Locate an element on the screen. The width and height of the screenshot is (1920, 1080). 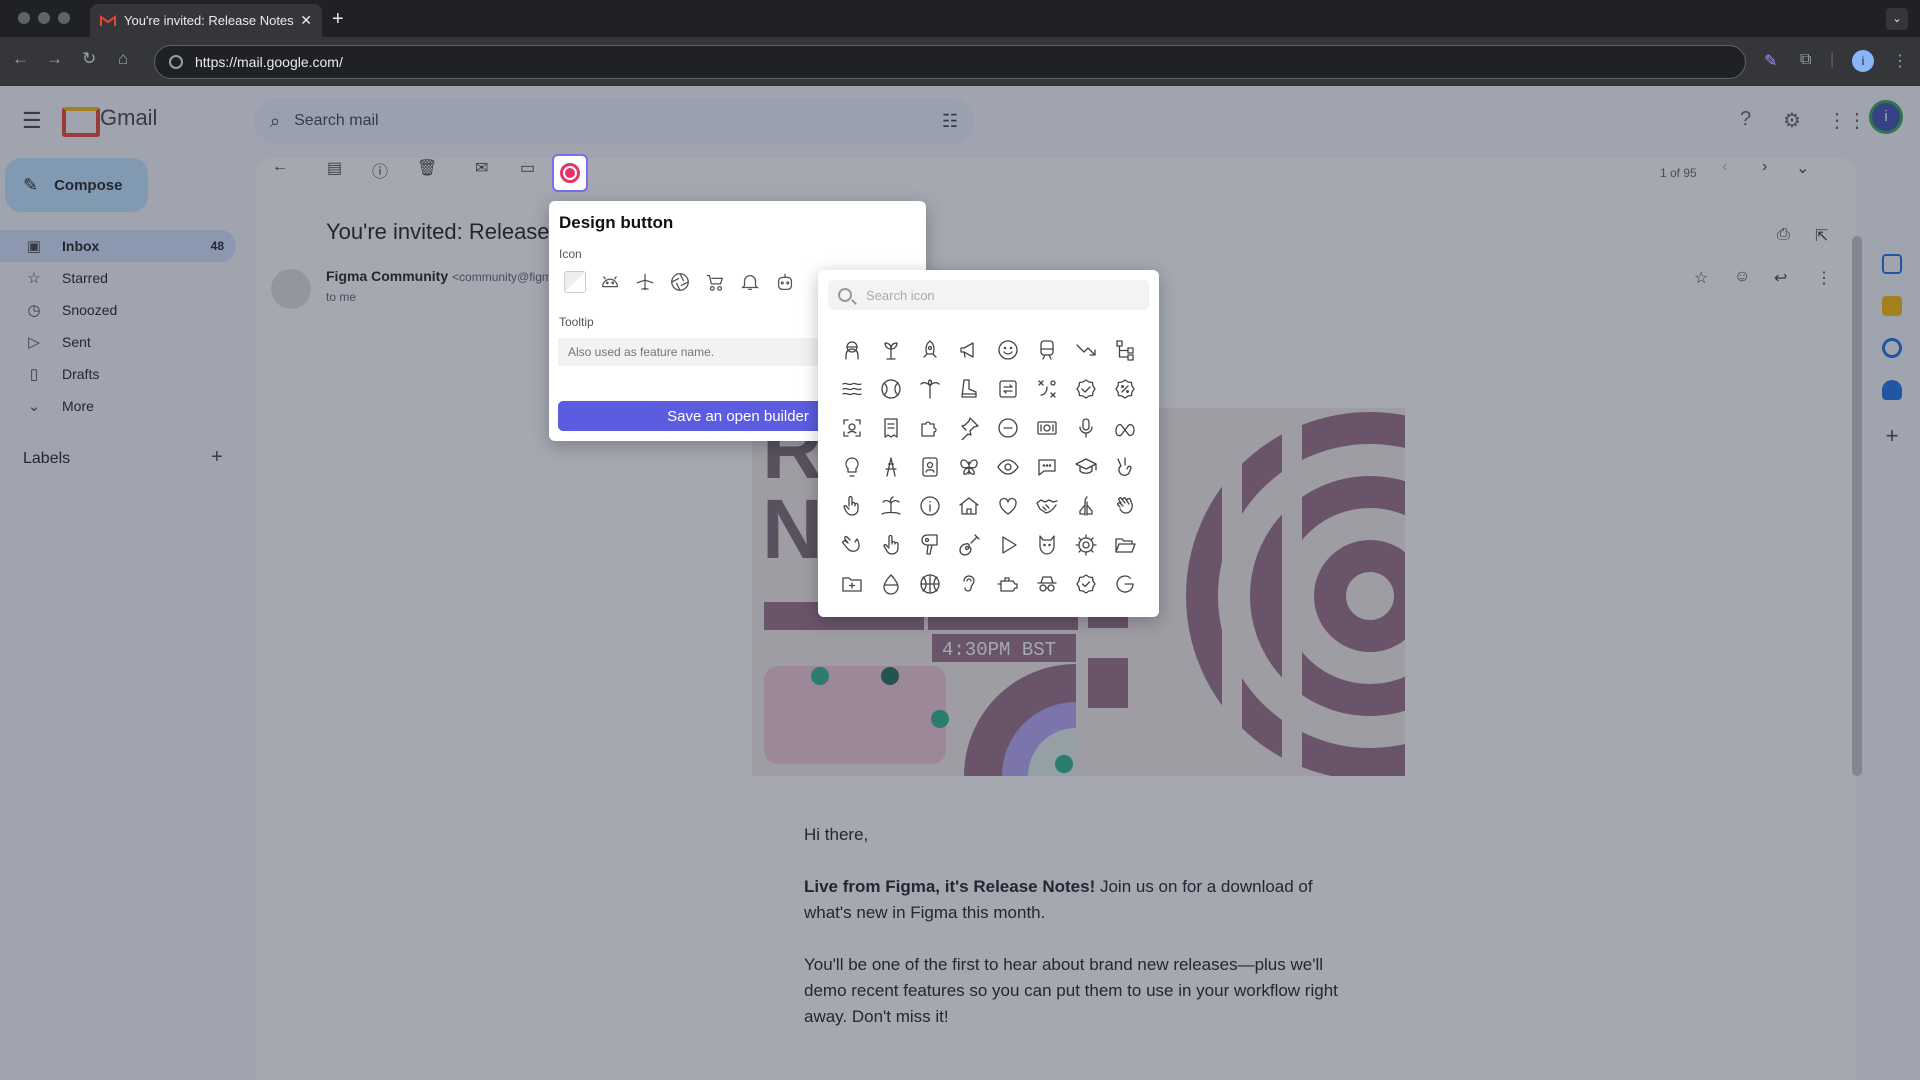
clap-icon is located at coordinates (851, 544).